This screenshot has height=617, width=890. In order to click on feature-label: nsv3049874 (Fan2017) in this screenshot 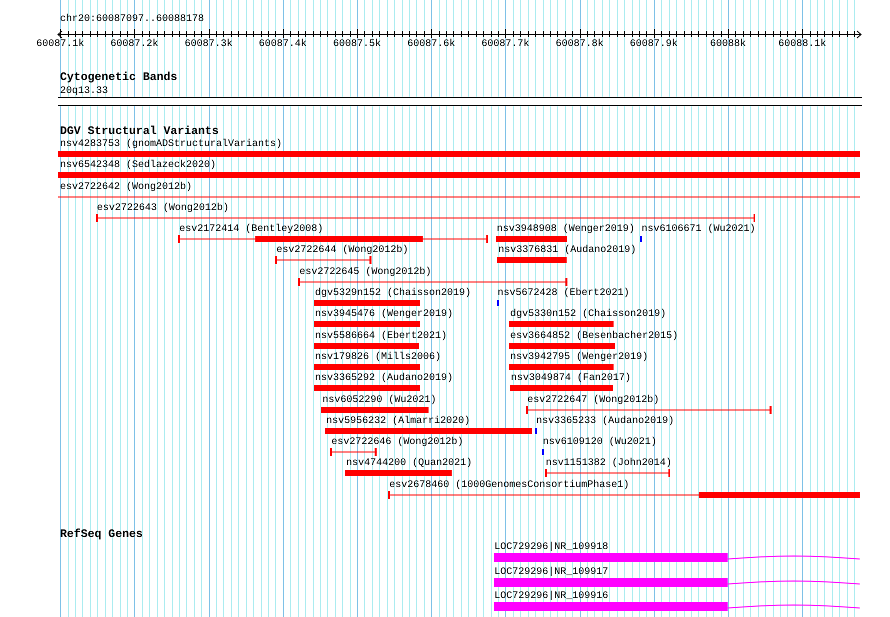, I will do `click(570, 378)`.